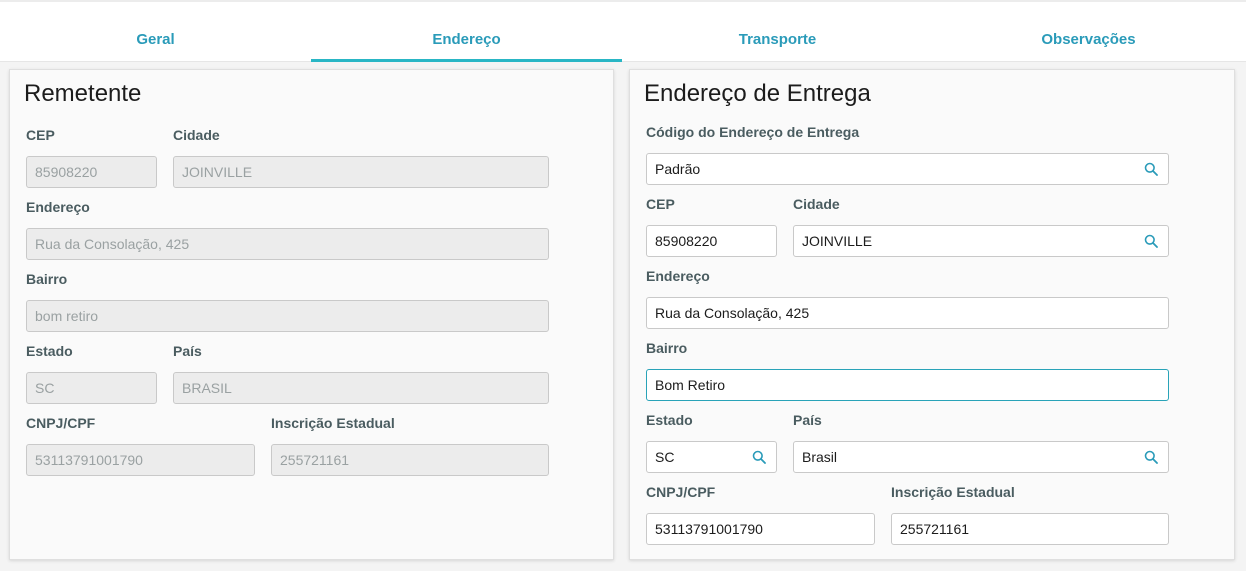  I want to click on tab-bar: Geral Endereço Transporte Observações, so click(623, 32).